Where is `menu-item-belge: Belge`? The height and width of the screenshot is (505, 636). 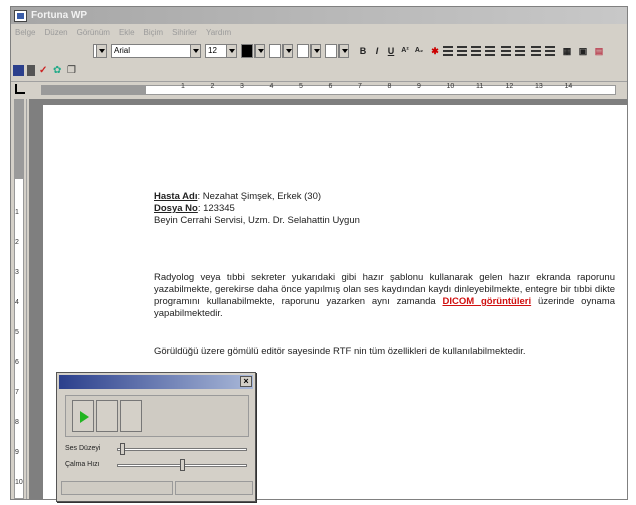
menu-item-belge: Belge is located at coordinates (25, 32).